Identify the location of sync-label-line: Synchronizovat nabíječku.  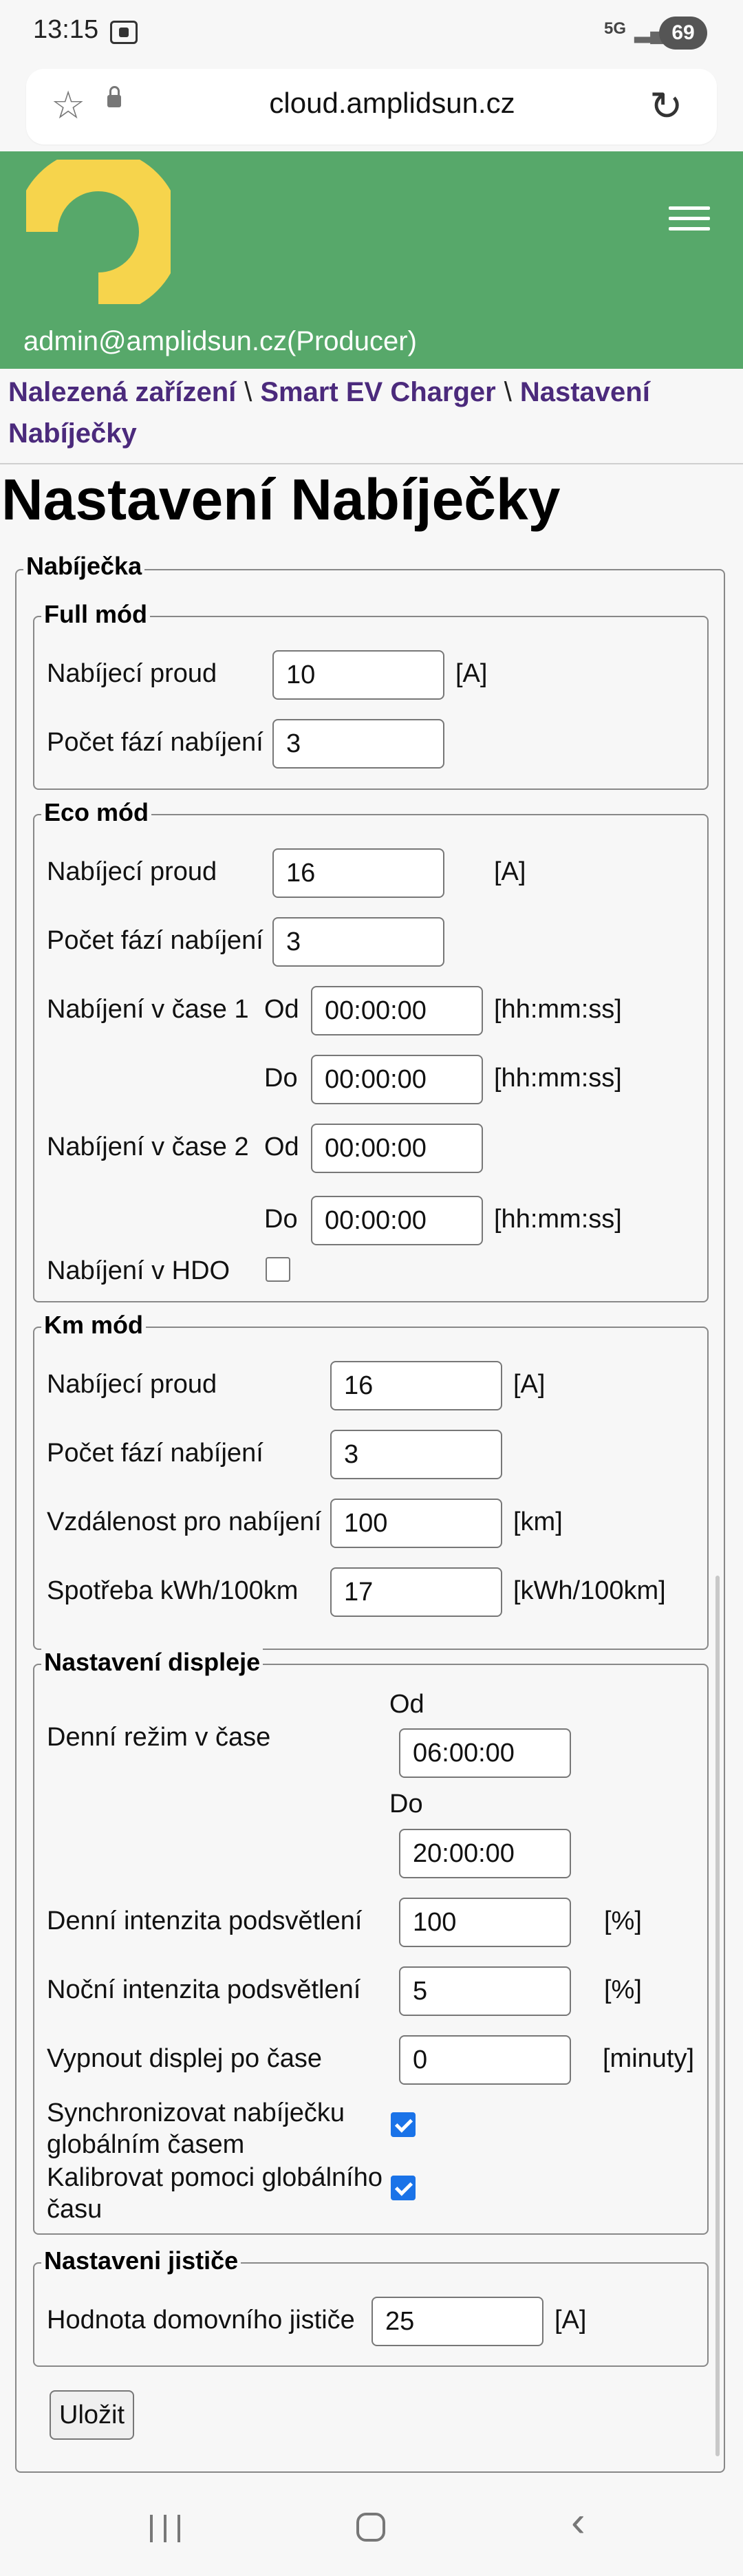
(196, 2113).